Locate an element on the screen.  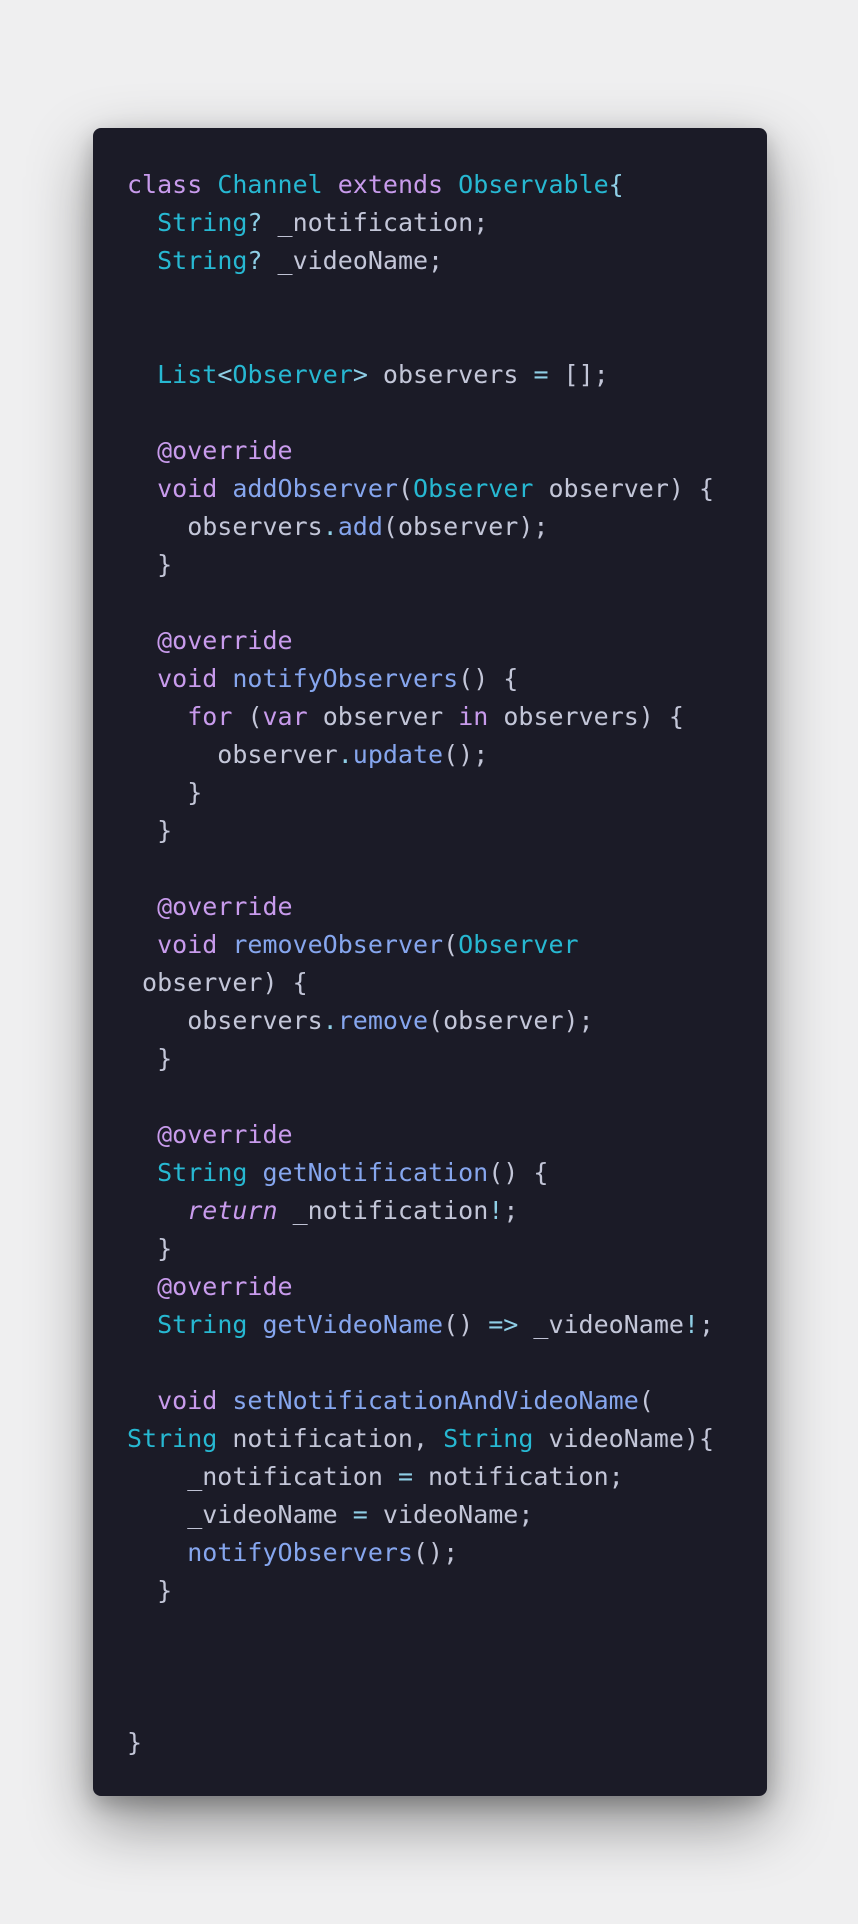
code-line: for (var observer in observers) { is located at coordinates (447, 717).